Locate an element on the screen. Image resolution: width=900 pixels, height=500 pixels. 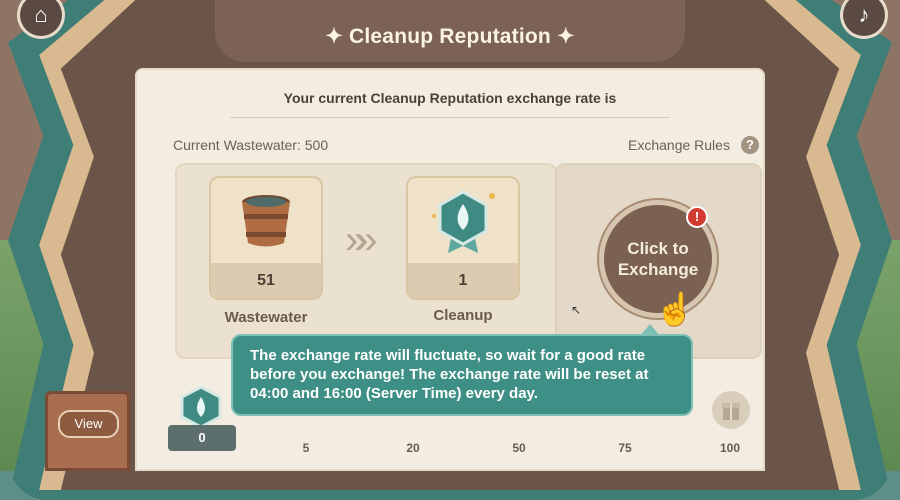
alert-icon: ! is located at coordinates (697, 217).